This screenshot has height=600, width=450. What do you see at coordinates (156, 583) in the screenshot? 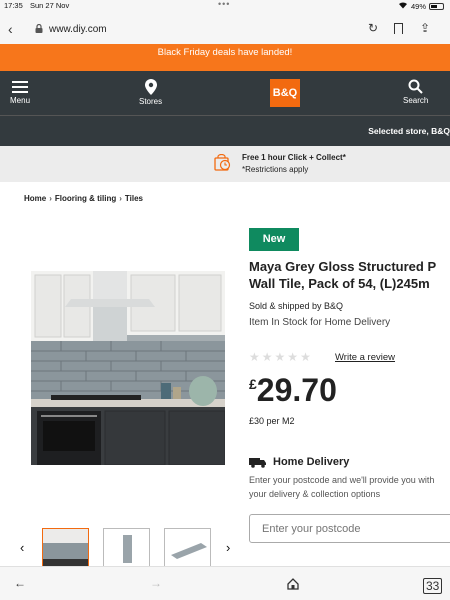
I see `browser-forward-arrow-icon: →` at bounding box center [156, 583].